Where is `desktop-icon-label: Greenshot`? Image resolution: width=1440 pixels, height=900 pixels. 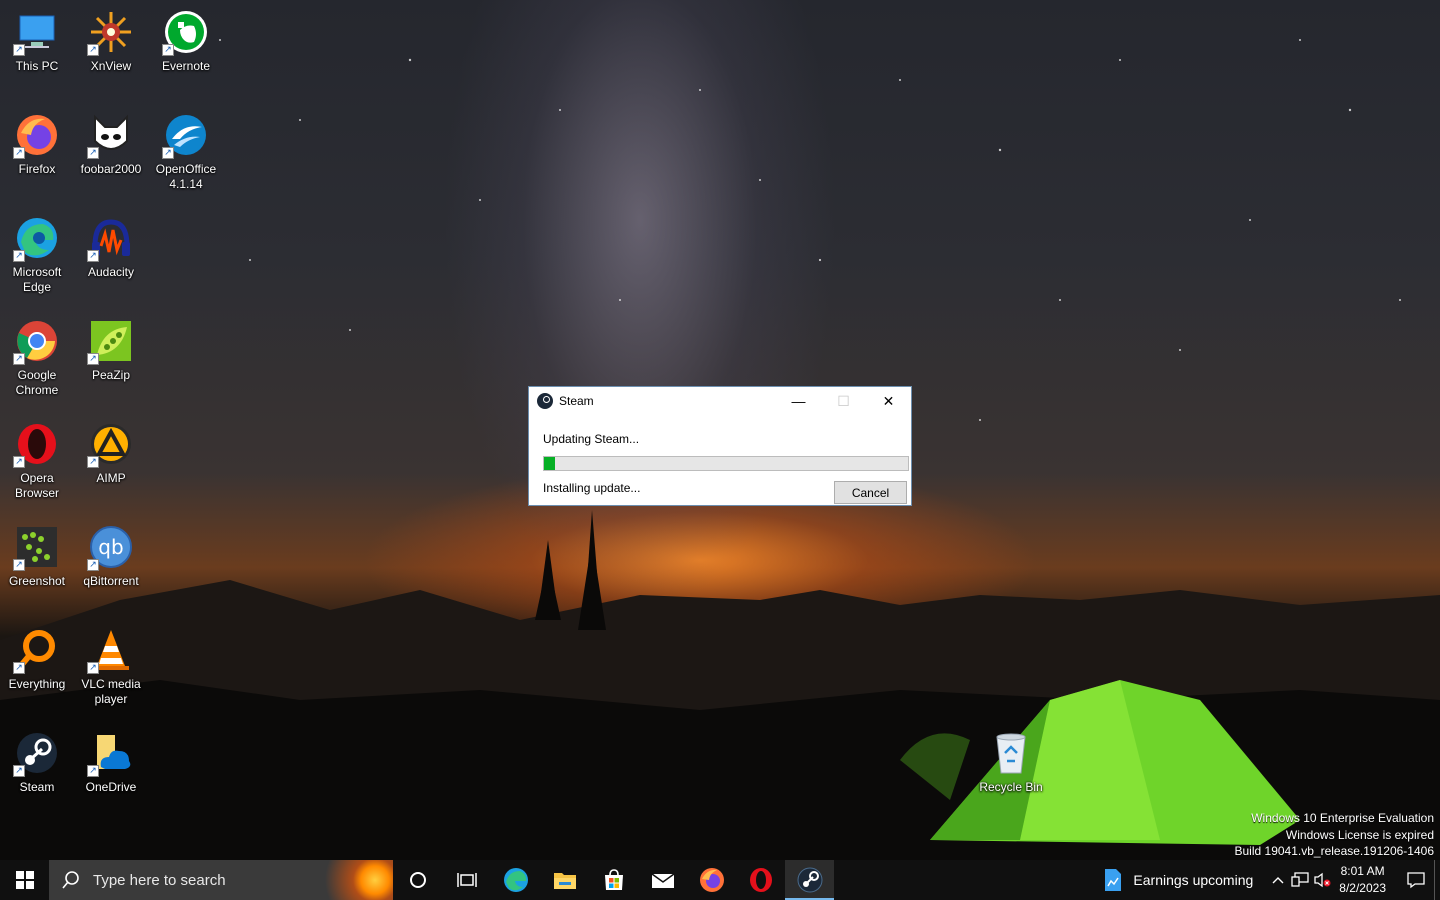
desktop-icon-label: Greenshot is located at coordinates (37, 581).